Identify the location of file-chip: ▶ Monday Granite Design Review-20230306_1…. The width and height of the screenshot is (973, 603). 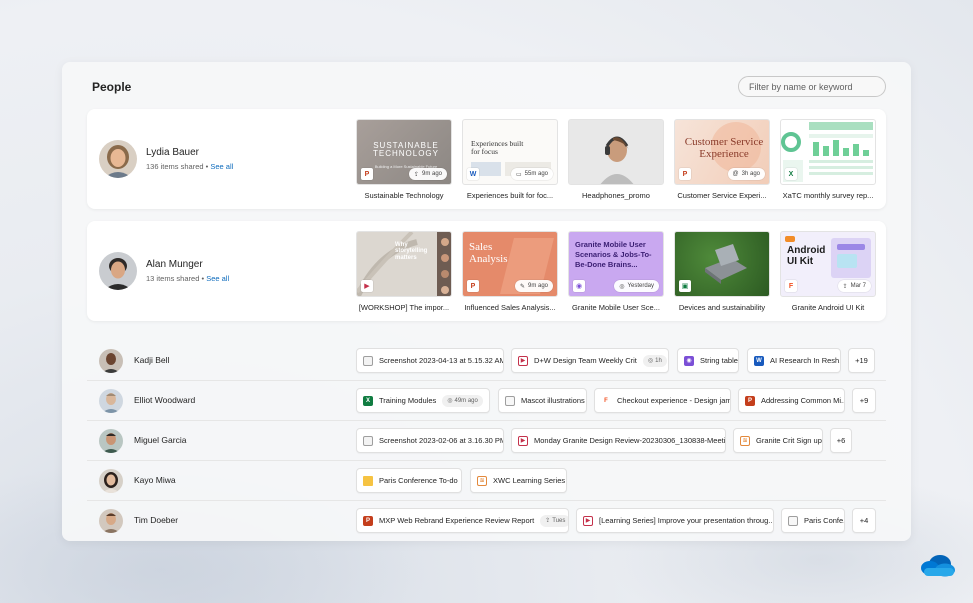
(618, 440).